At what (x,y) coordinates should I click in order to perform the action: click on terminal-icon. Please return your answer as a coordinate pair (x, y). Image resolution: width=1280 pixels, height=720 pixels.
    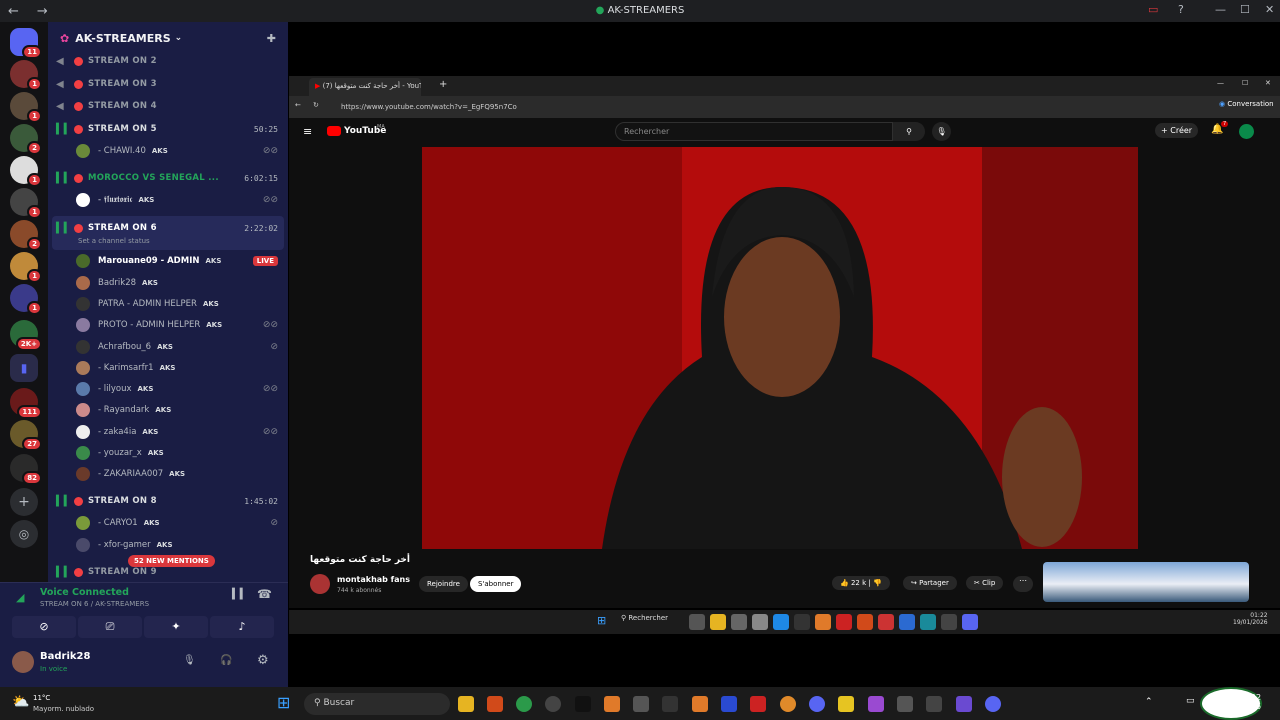
    Looking at the image, I should click on (670, 704).